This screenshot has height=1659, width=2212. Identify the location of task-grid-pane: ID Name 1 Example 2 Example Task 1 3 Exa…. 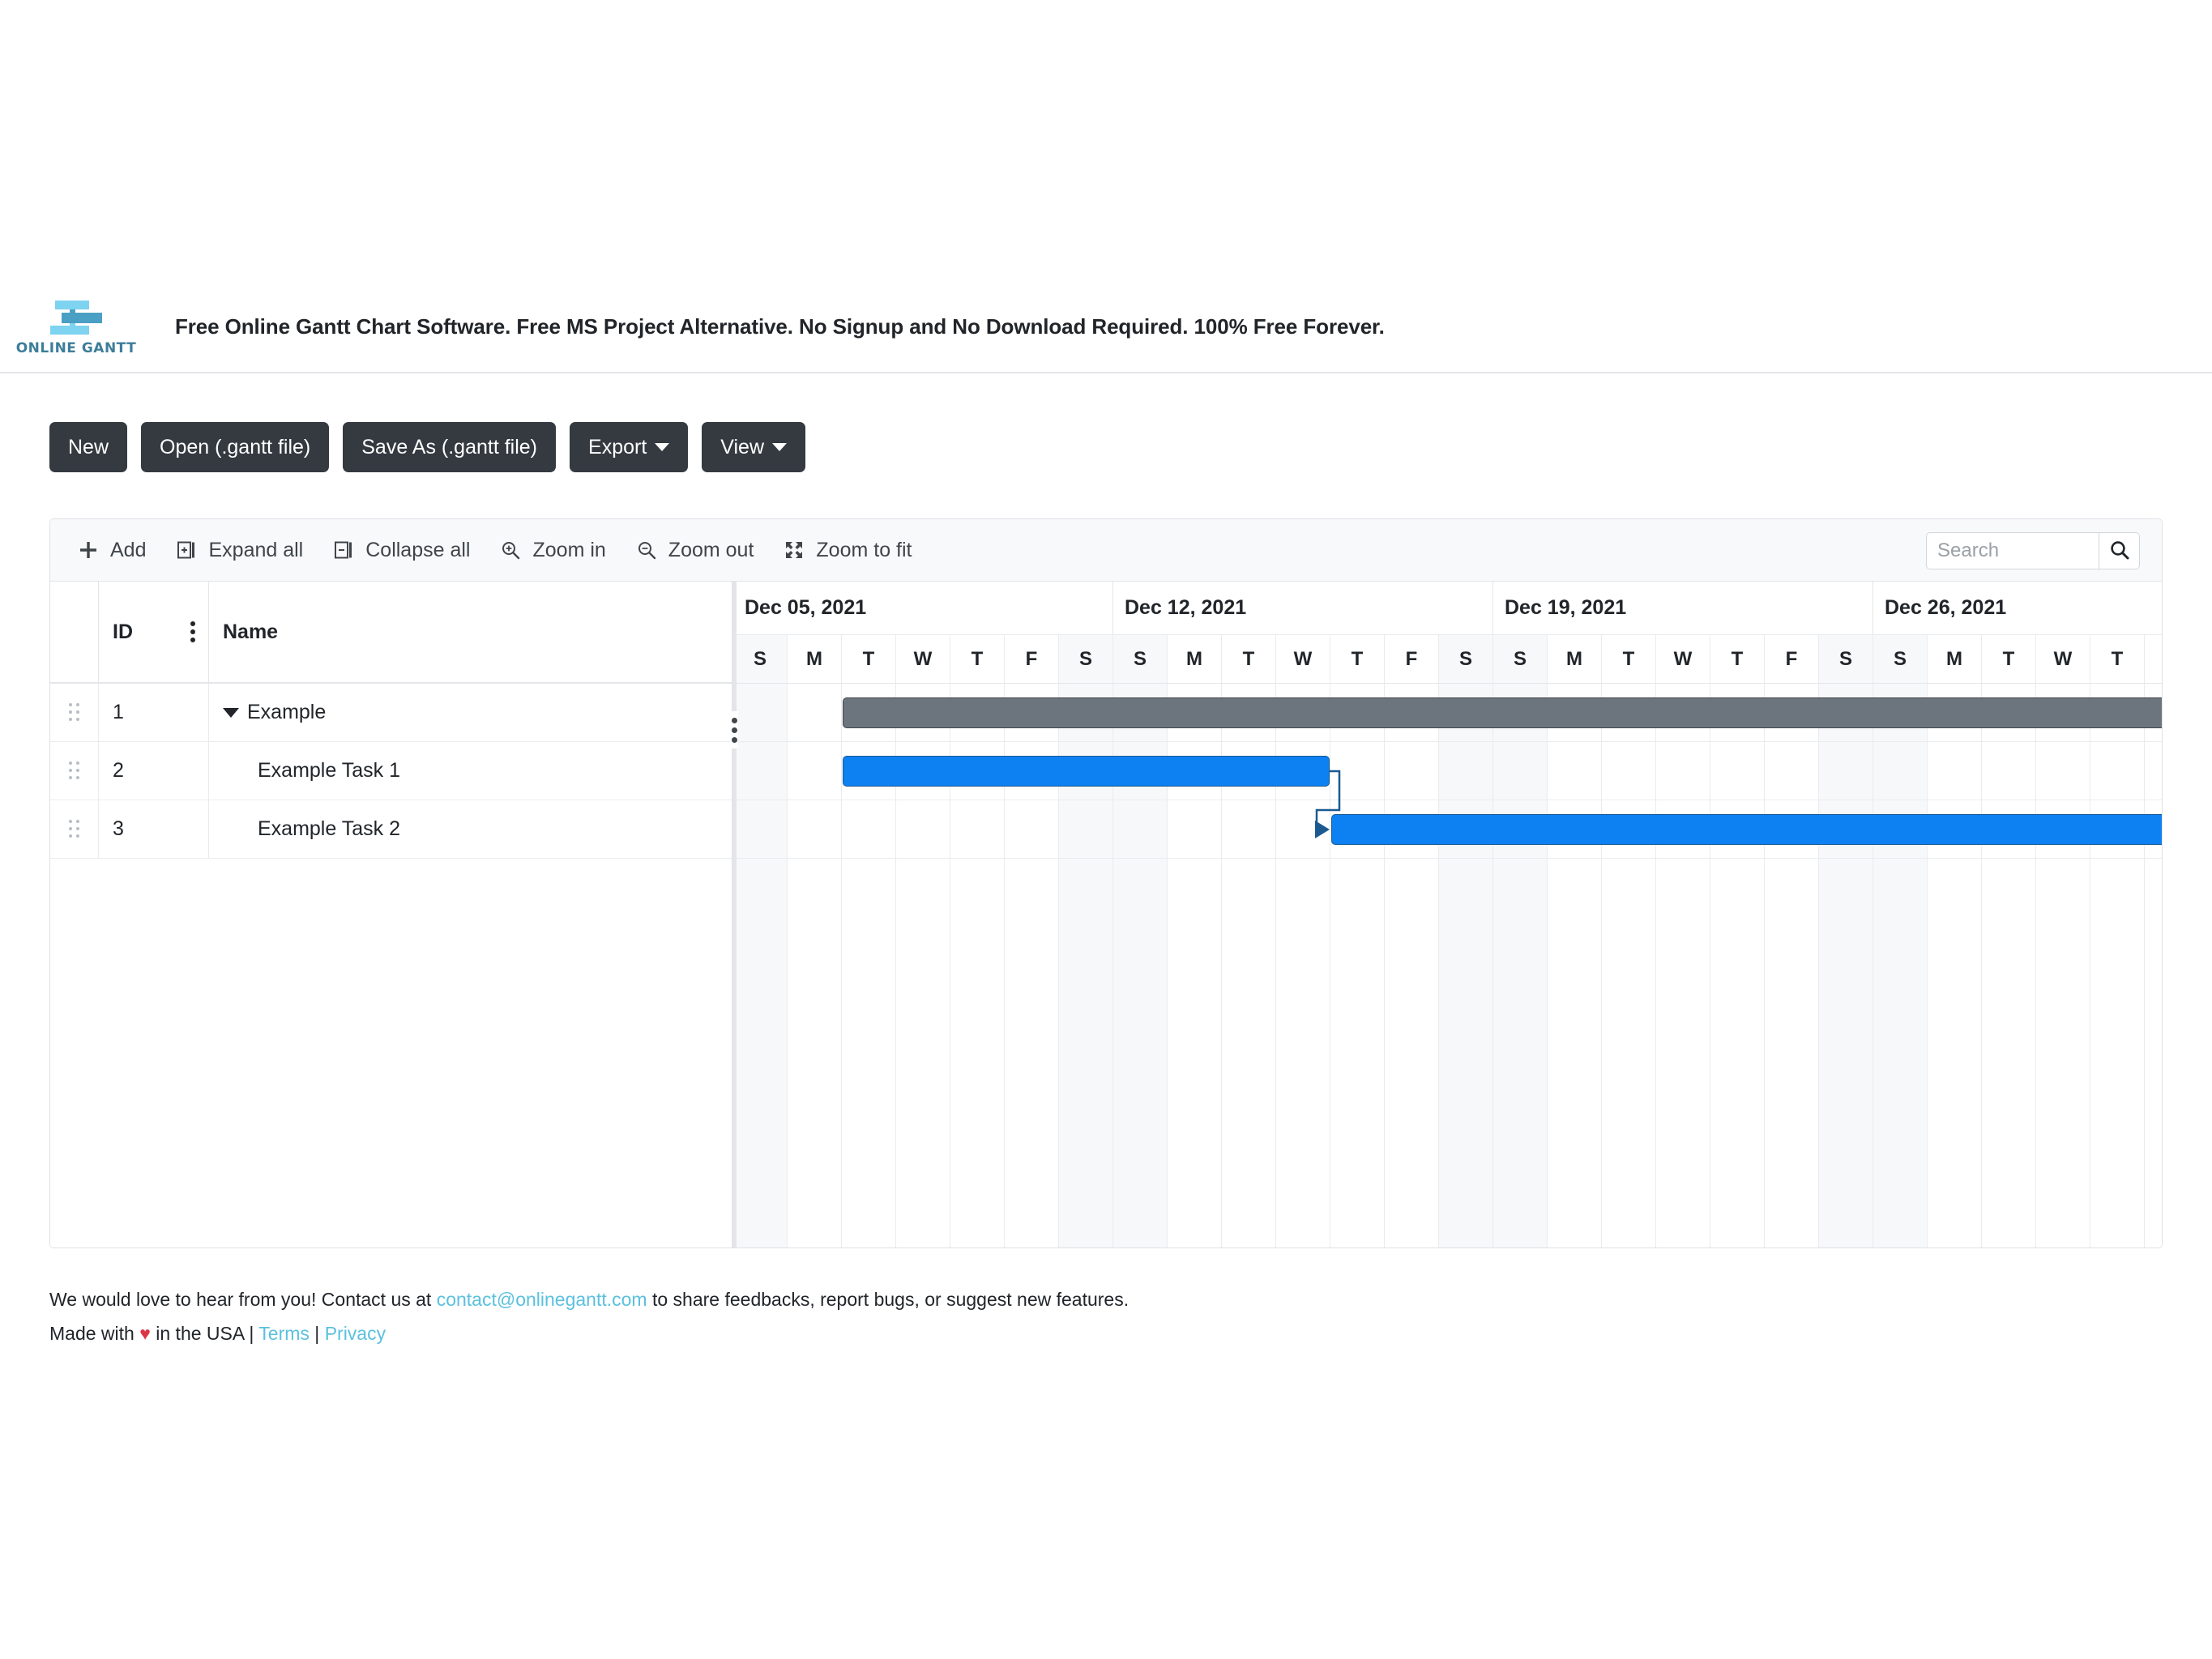
(394, 914).